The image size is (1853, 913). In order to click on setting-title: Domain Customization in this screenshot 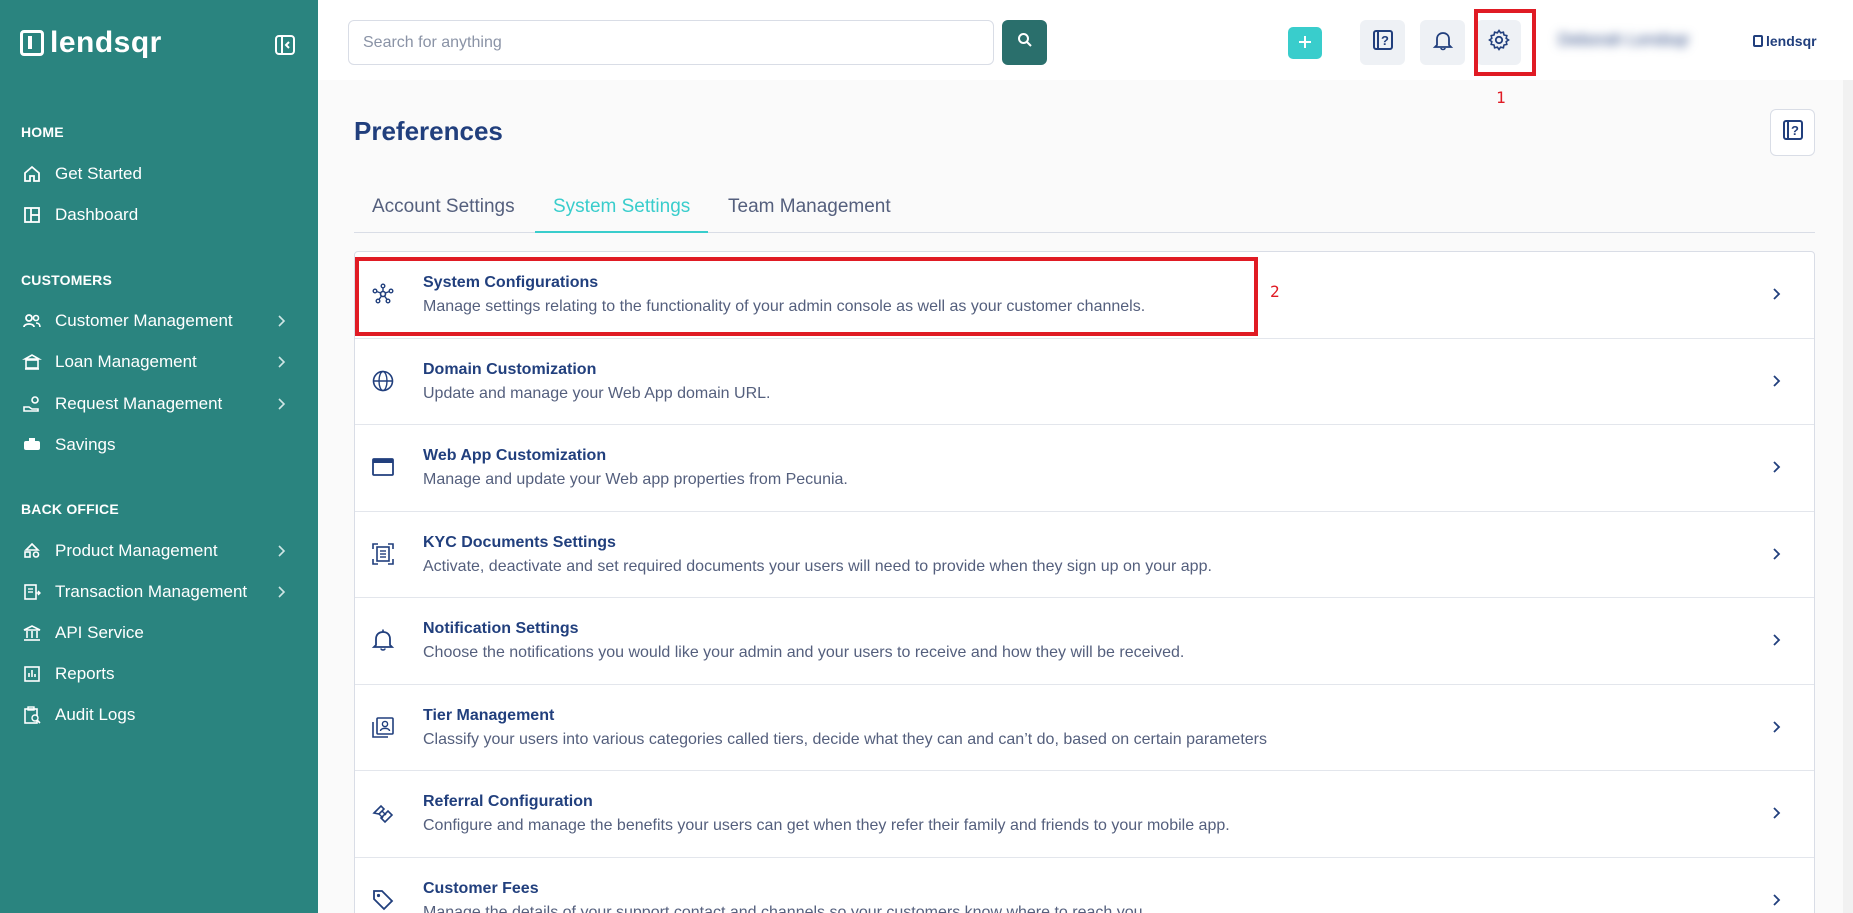, I will do `click(510, 369)`.